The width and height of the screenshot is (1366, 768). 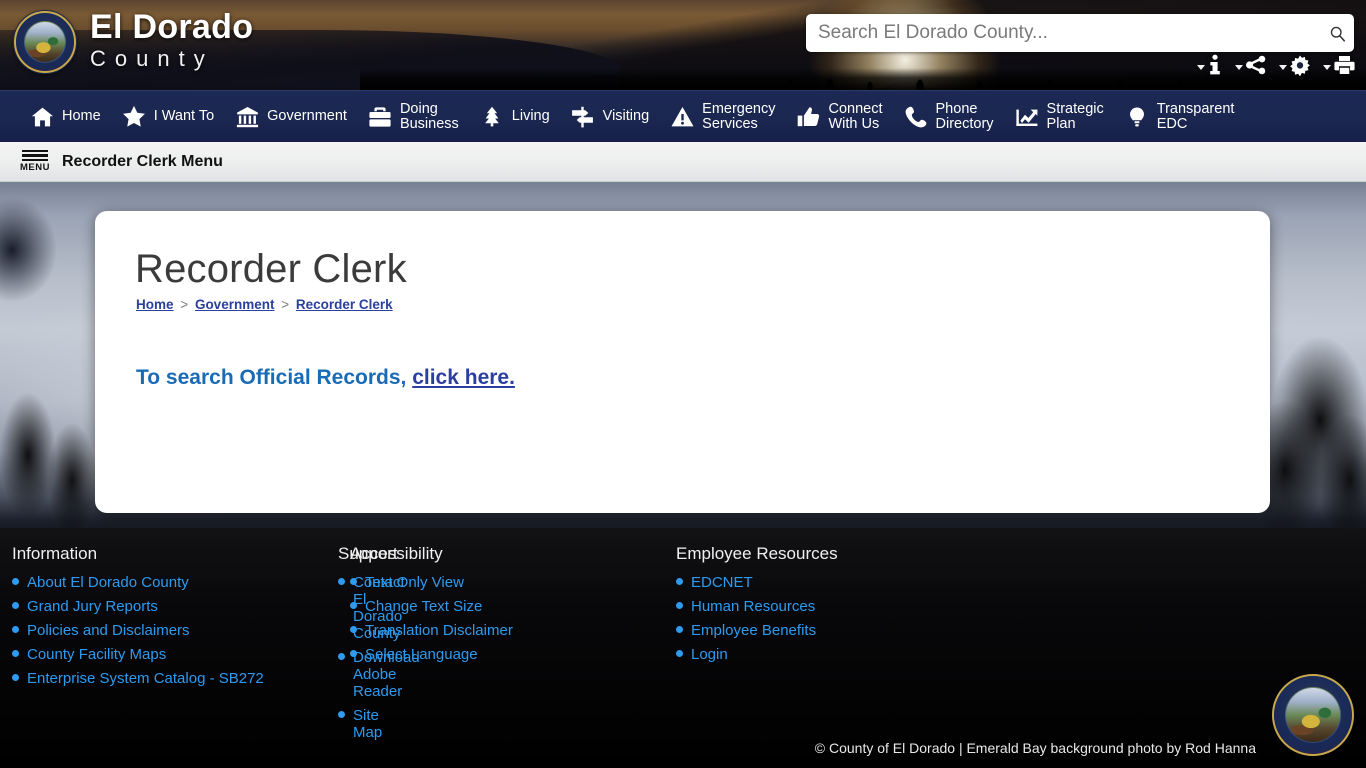 I want to click on search-input, so click(x=1063, y=33).